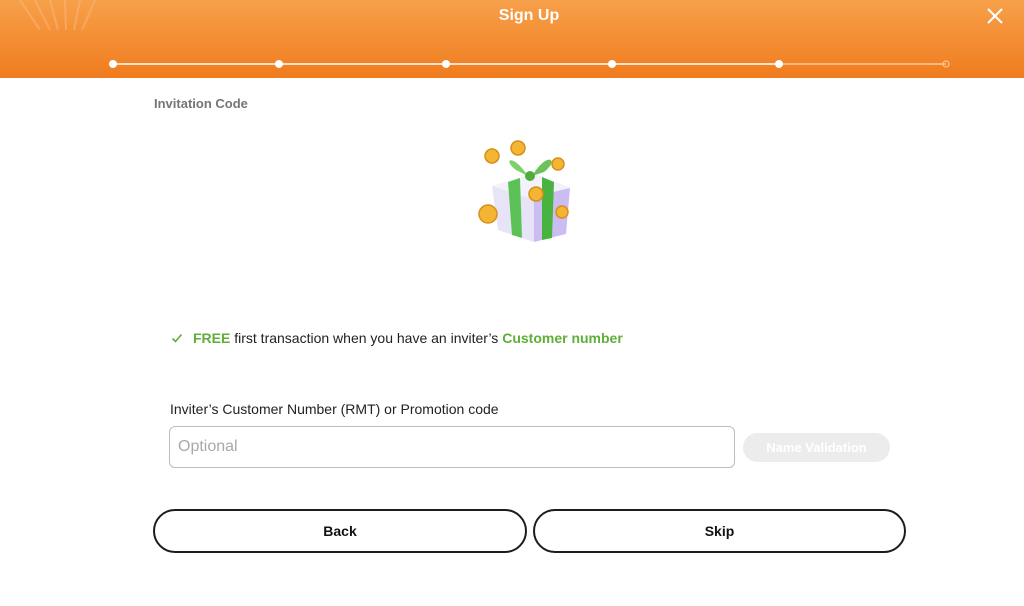 Image resolution: width=1024 pixels, height=606 pixels. Describe the element at coordinates (452, 447) in the screenshot. I see `invitation-code-input` at that location.